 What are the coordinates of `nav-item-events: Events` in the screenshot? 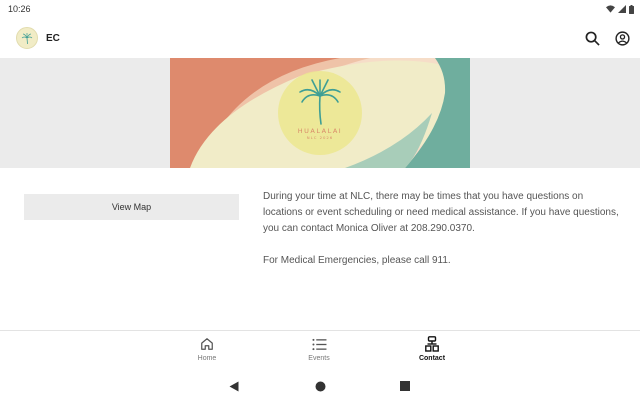 It's located at (319, 349).